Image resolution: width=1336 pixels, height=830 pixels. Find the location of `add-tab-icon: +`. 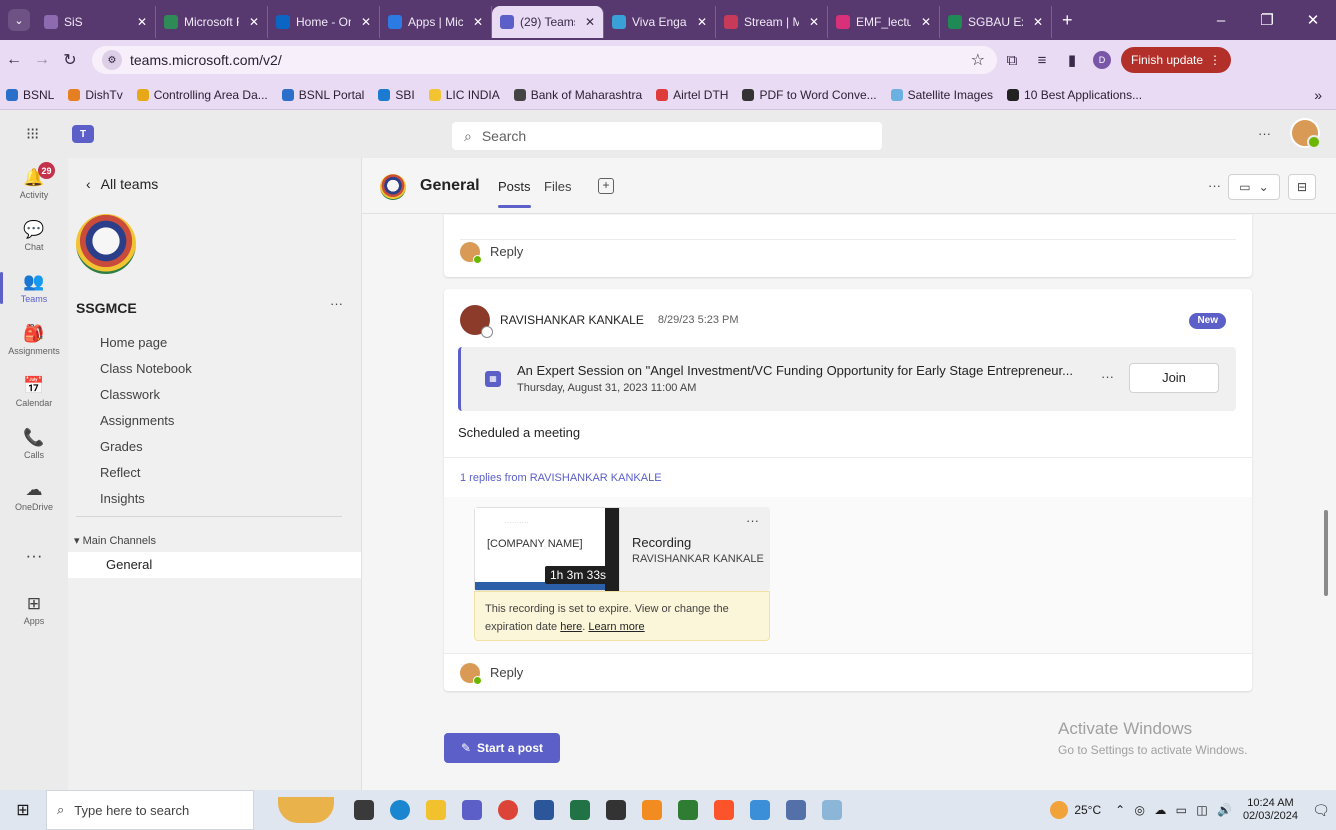

add-tab-icon: + is located at coordinates (606, 186).